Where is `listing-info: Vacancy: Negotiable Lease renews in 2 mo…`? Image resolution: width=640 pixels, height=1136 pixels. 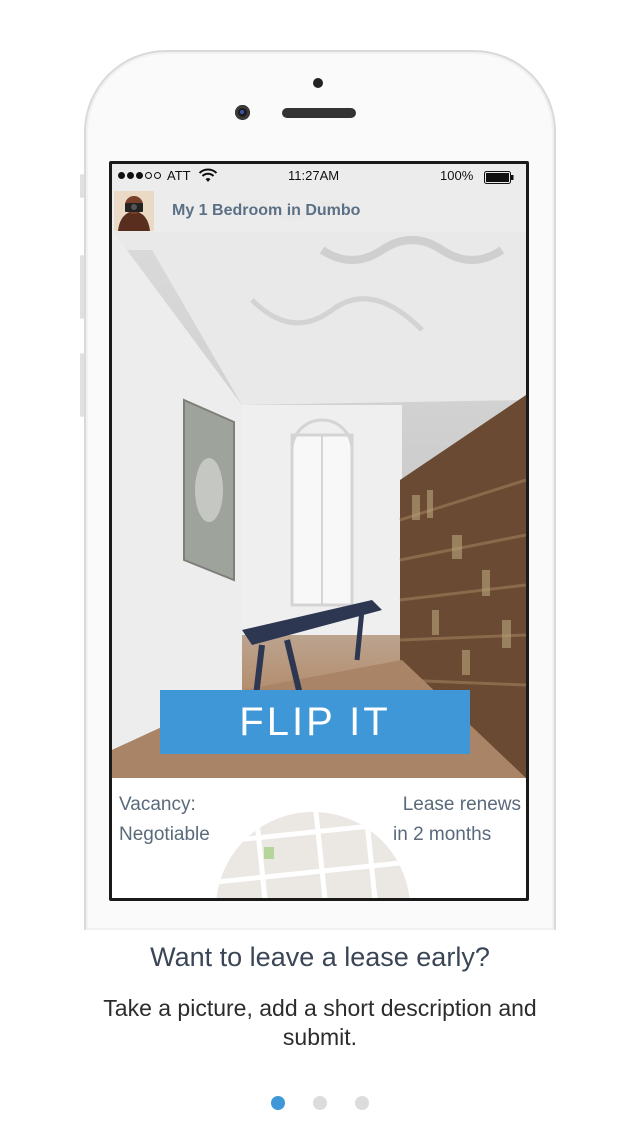
listing-info: Vacancy: Negotiable Lease renews in 2 mo… is located at coordinates (319, 838).